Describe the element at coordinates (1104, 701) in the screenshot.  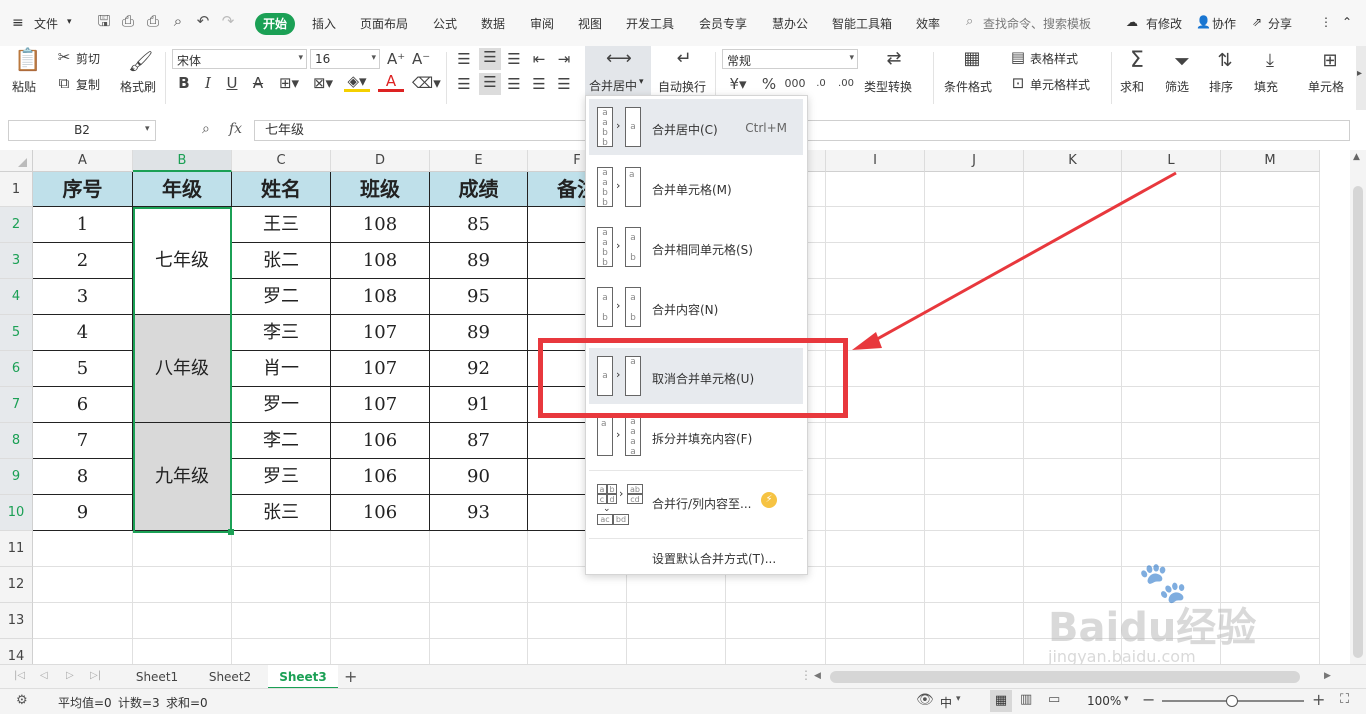
I see `zoom-level: 100%` at that location.